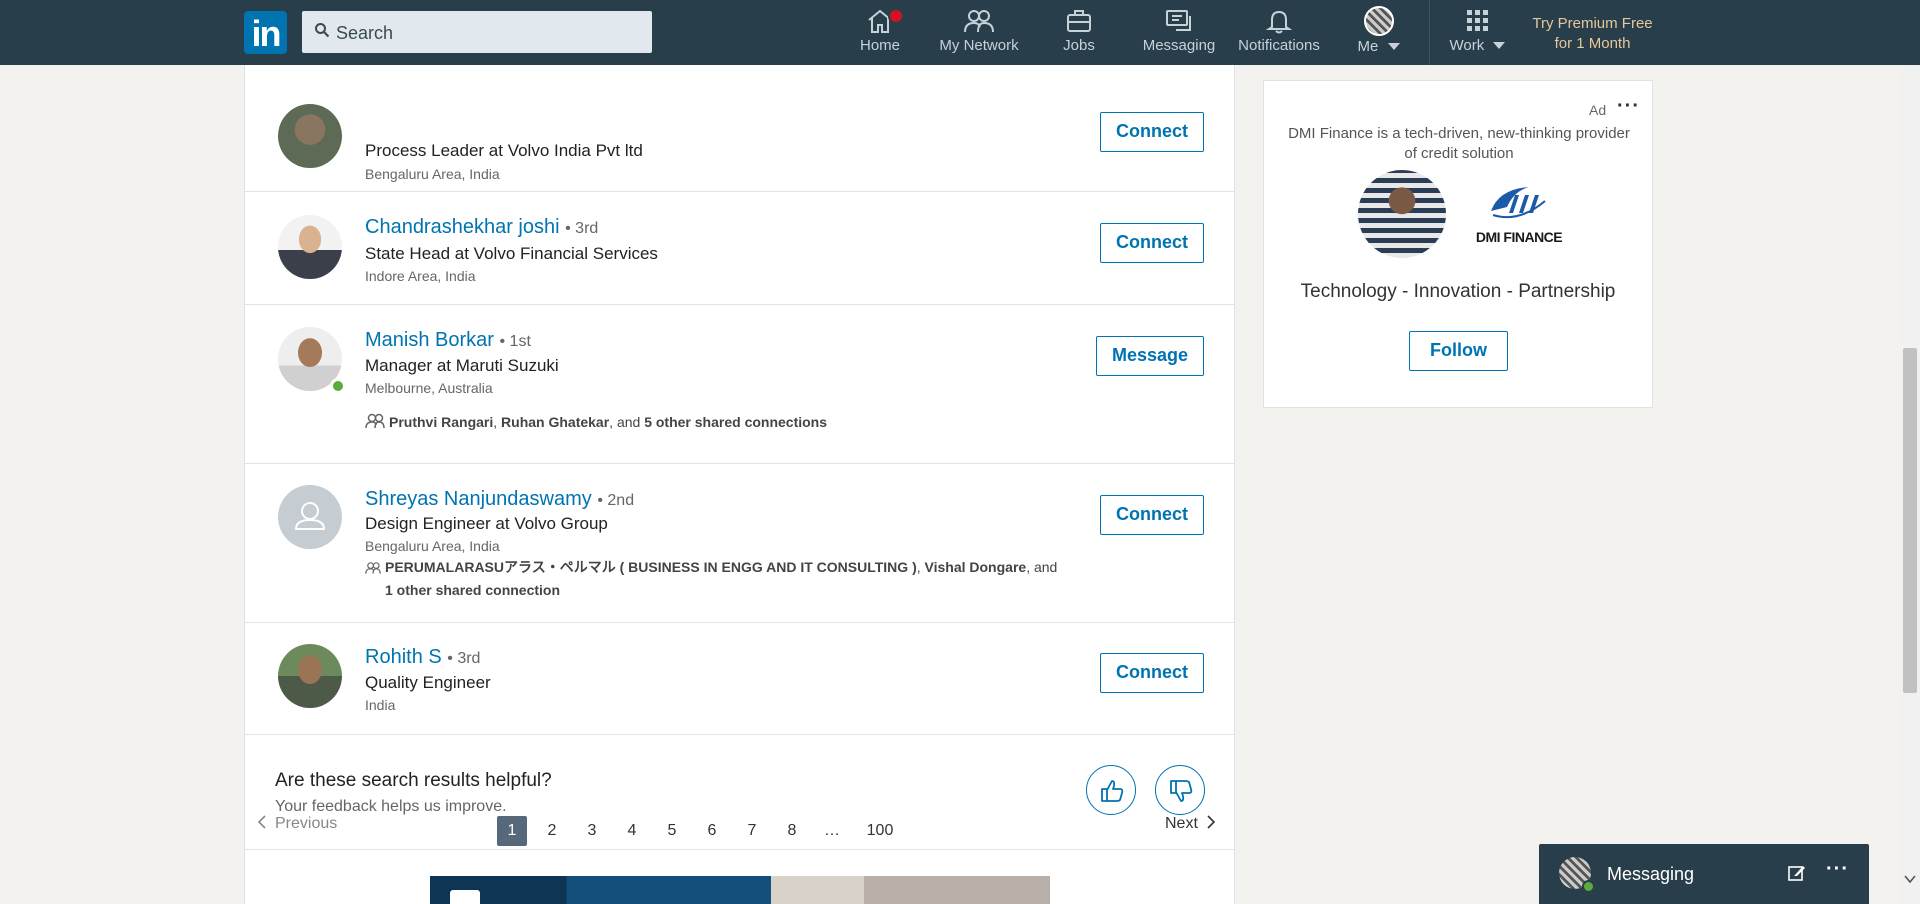  I want to click on nav-jobs-label: Jobs, so click(1079, 45).